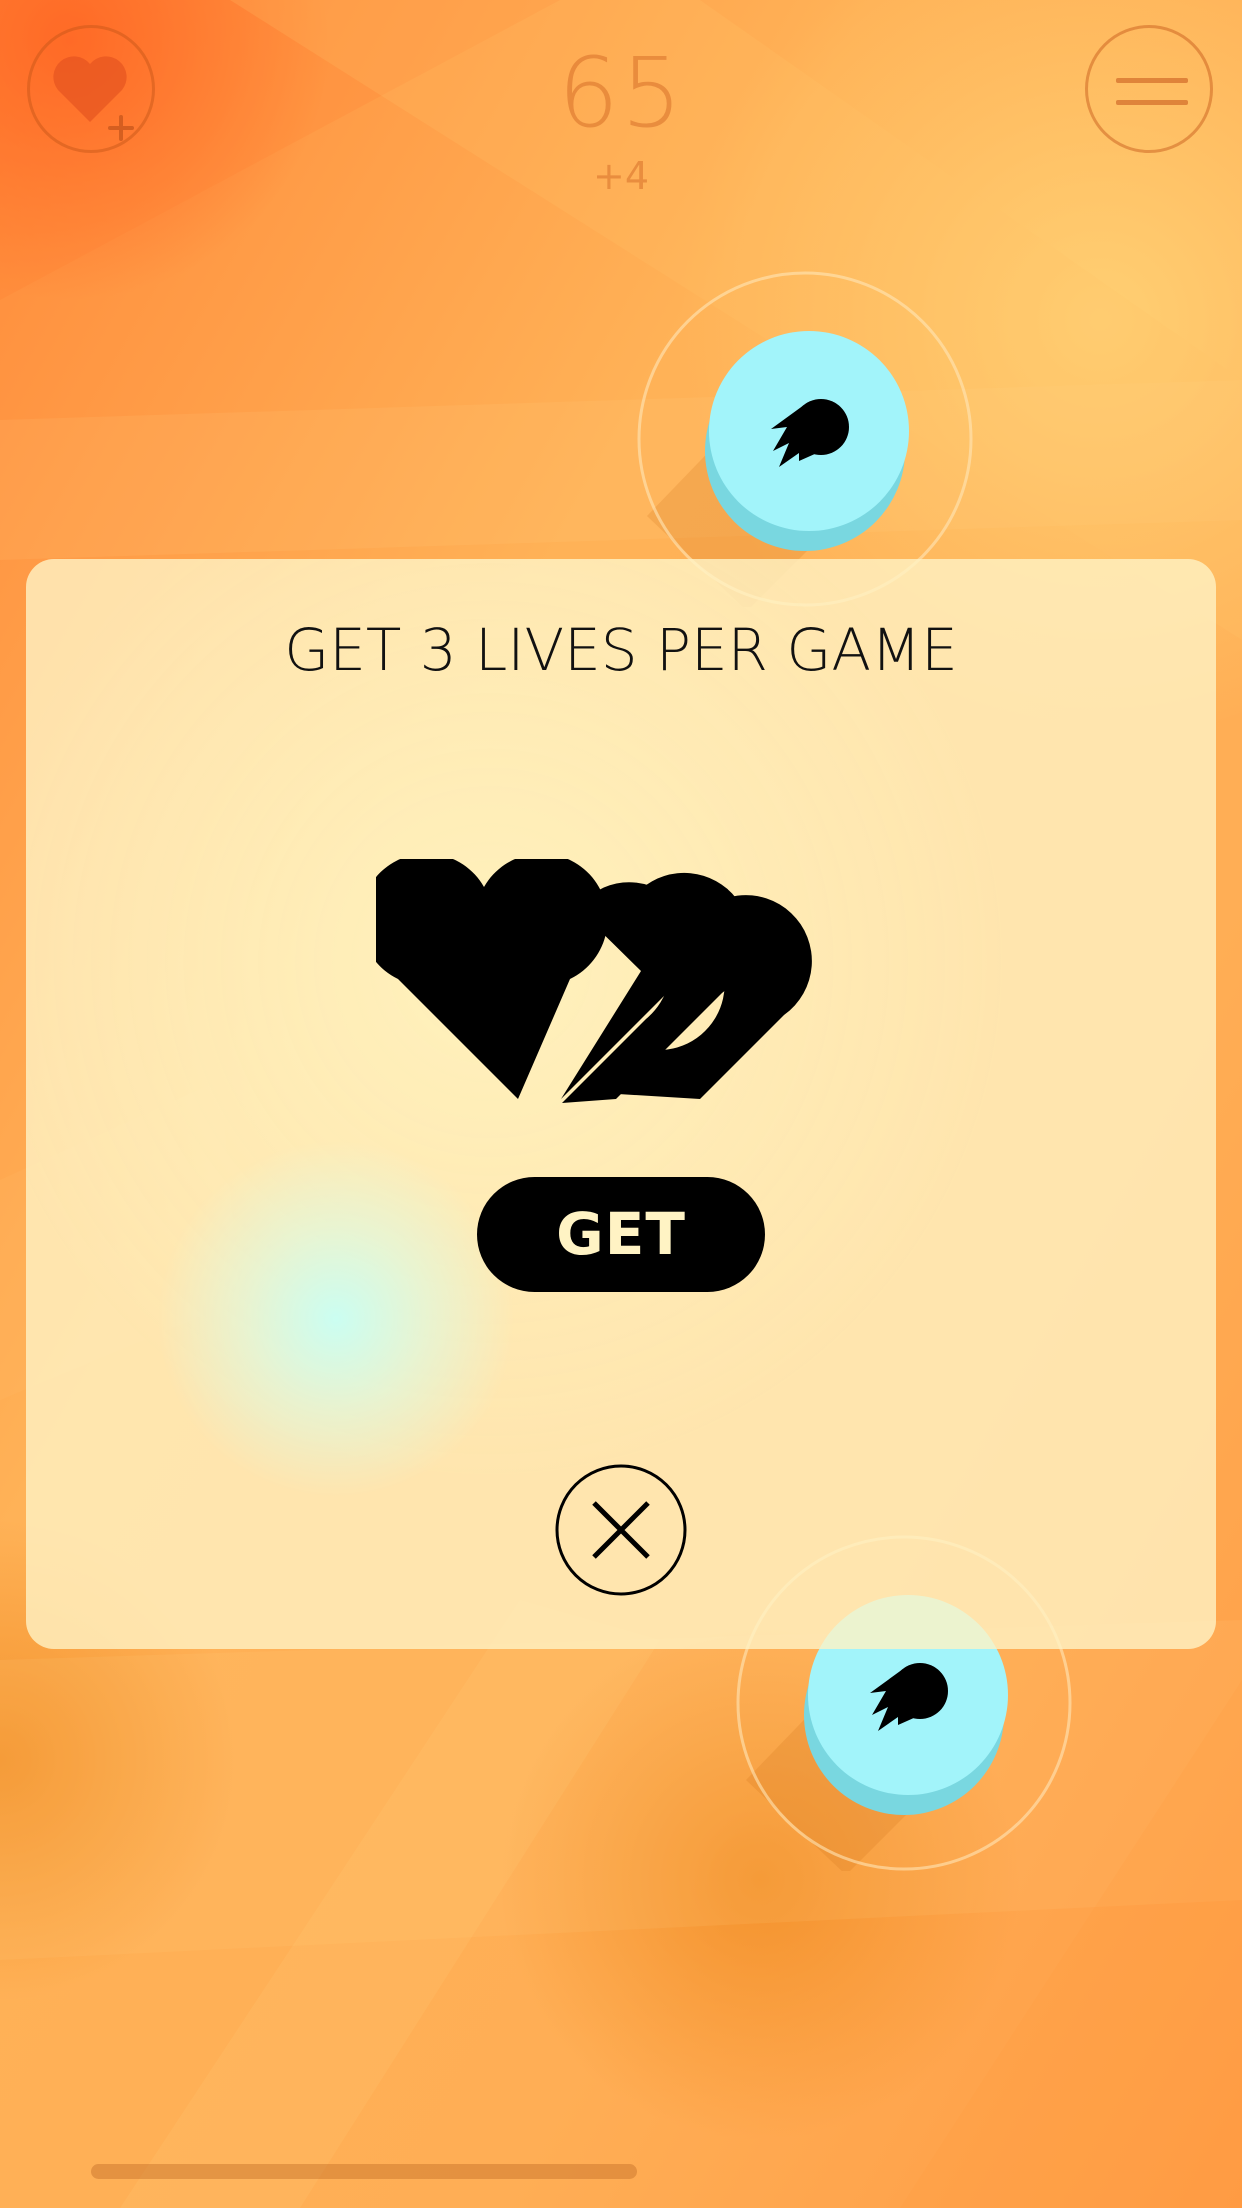 This screenshot has width=1242, height=2208. Describe the element at coordinates (594, 981) in the screenshot. I see `three-hearts-icon` at that location.